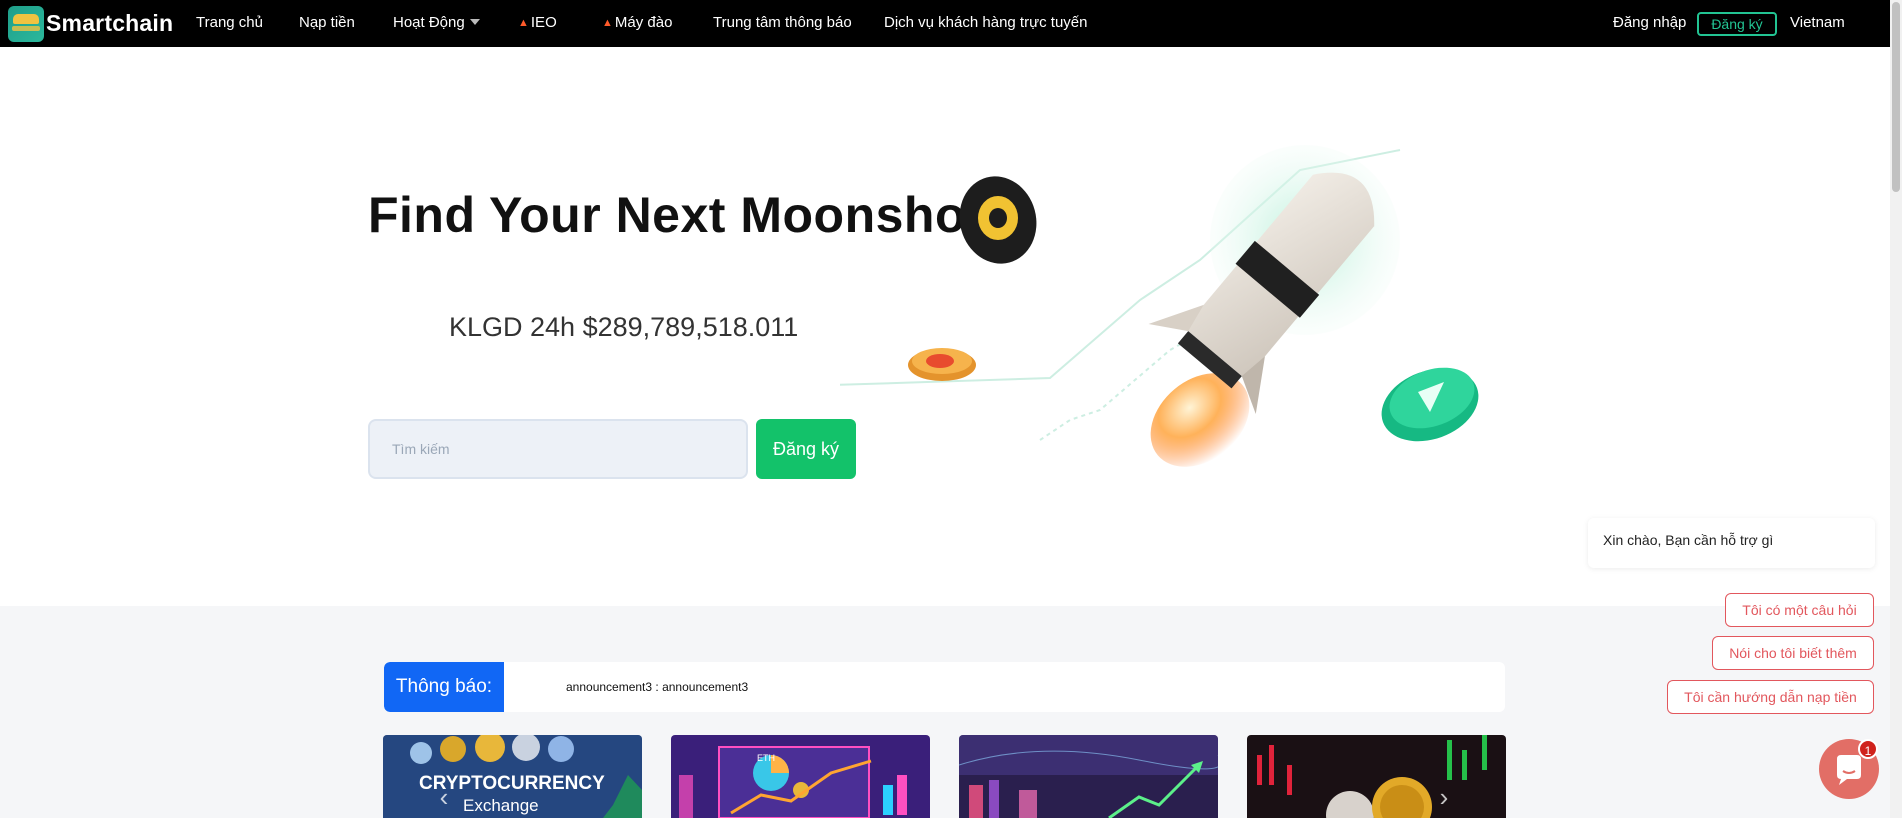 The width and height of the screenshot is (1902, 818). What do you see at coordinates (1793, 653) in the screenshot?
I see `chat-option-tell-more: Nói cho tôi biết thêm` at bounding box center [1793, 653].